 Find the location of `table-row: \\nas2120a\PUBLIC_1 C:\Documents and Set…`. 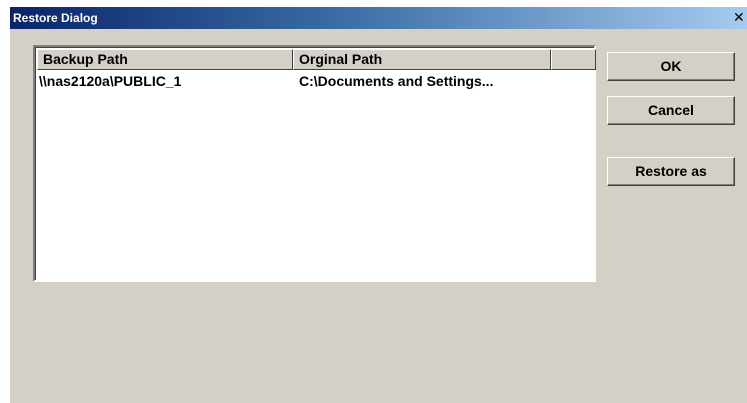

table-row: \\nas2120a\PUBLIC_1 C:\Documents and Set… is located at coordinates (314, 81).